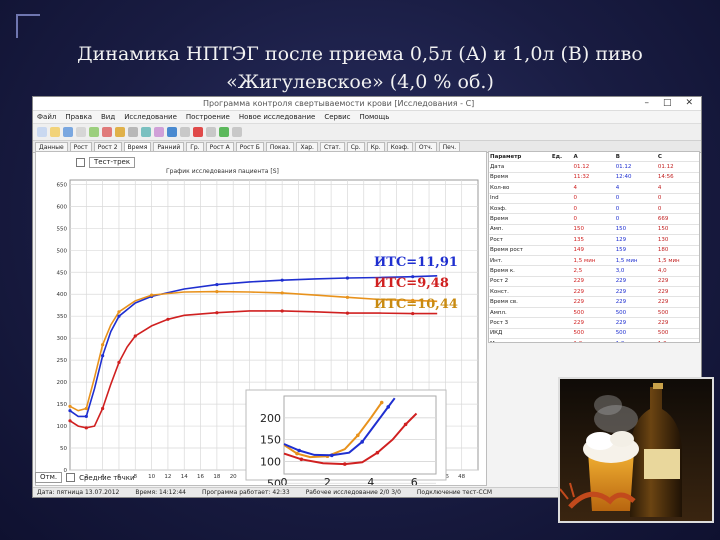 The width and height of the screenshot is (720, 540). Describe the element at coordinates (594, 250) in the screenshot. I see `table-row: Время рост 149 159 180` at that location.